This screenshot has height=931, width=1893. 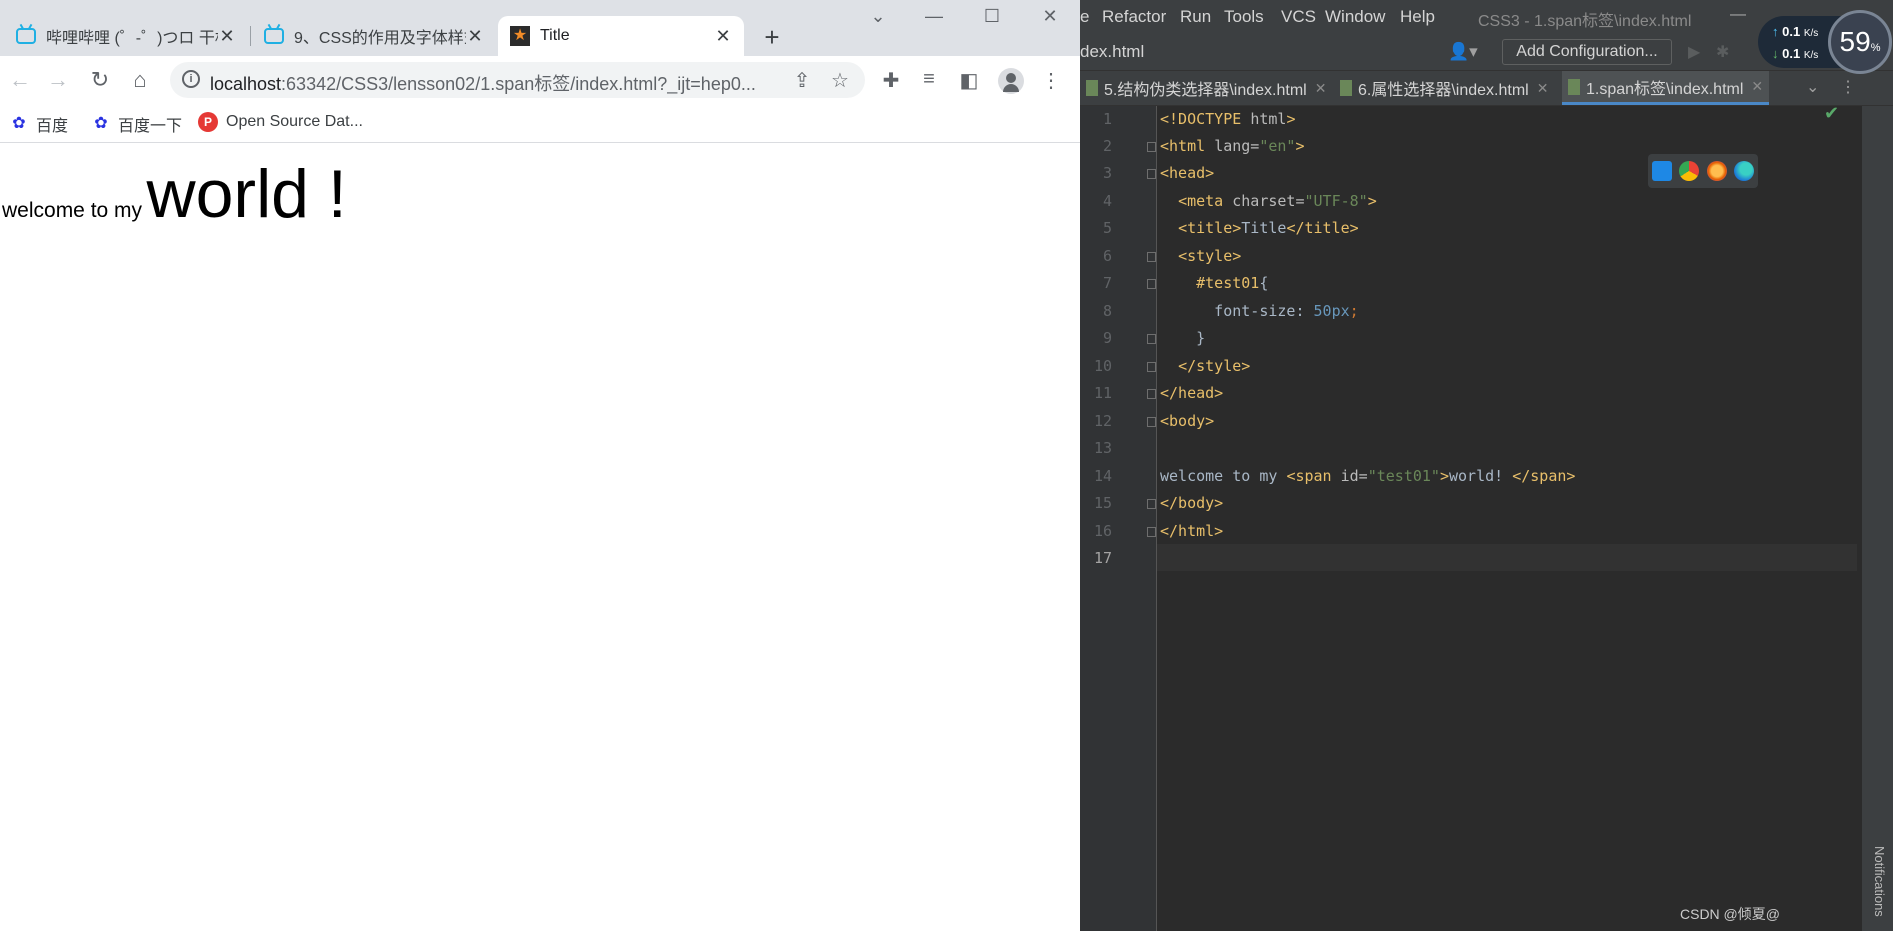 What do you see at coordinates (1195, 17) in the screenshot?
I see `menu-run: Run` at bounding box center [1195, 17].